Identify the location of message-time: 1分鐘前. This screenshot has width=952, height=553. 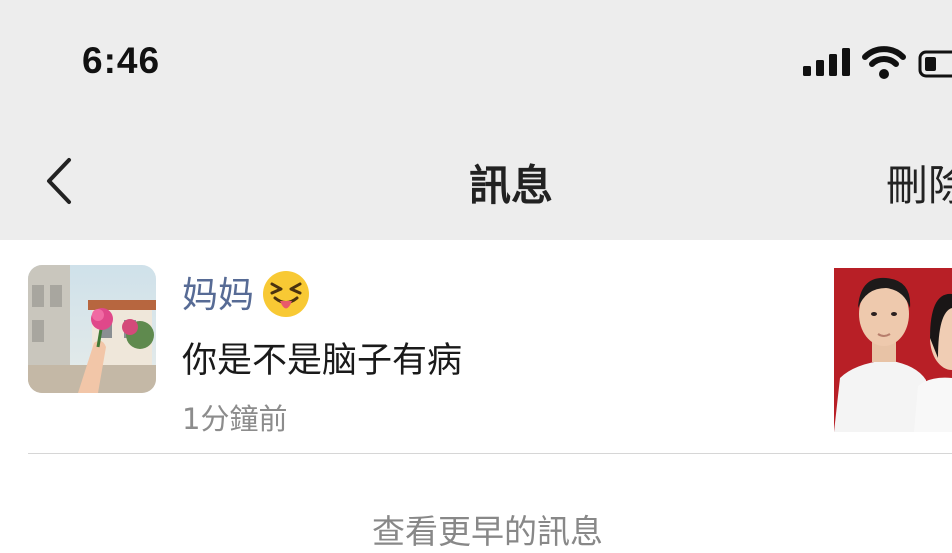
(235, 419).